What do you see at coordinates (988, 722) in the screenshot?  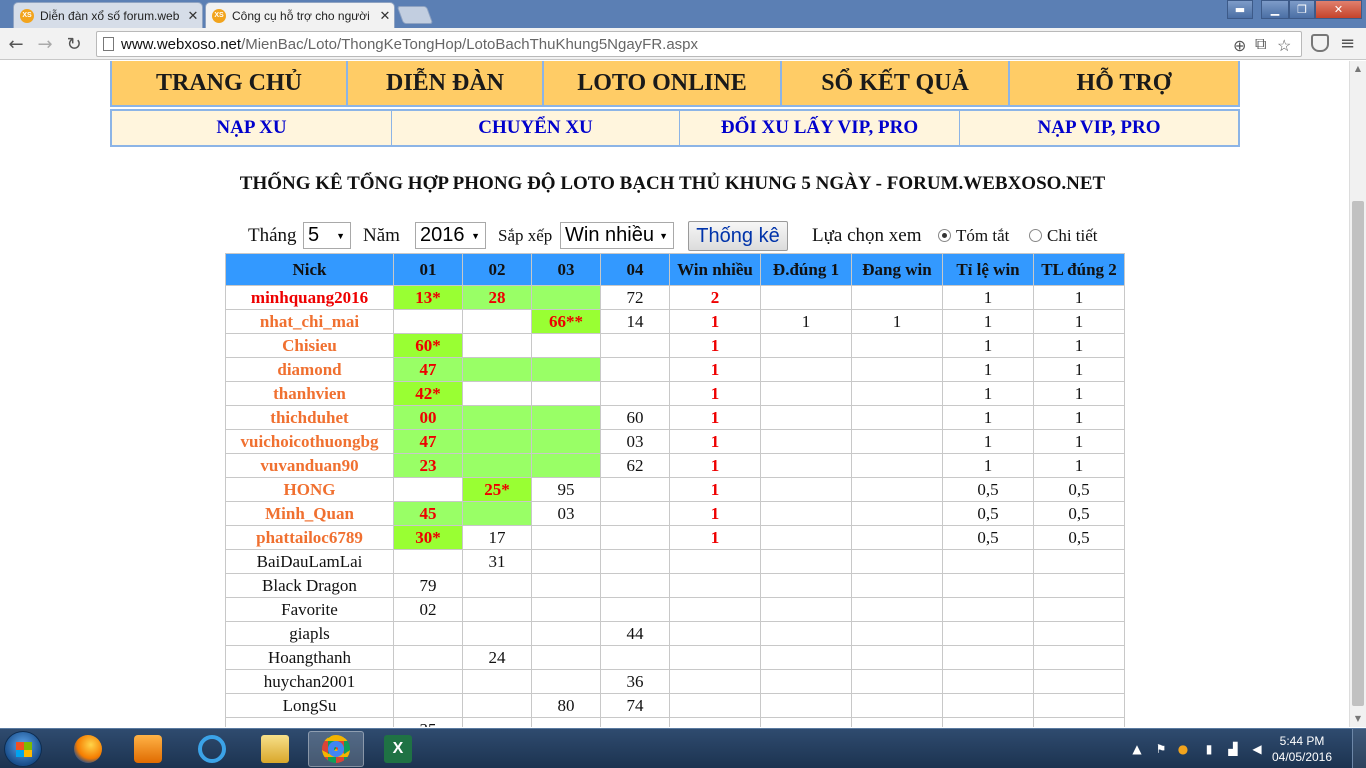 I see `win-rate-cell` at bounding box center [988, 722].